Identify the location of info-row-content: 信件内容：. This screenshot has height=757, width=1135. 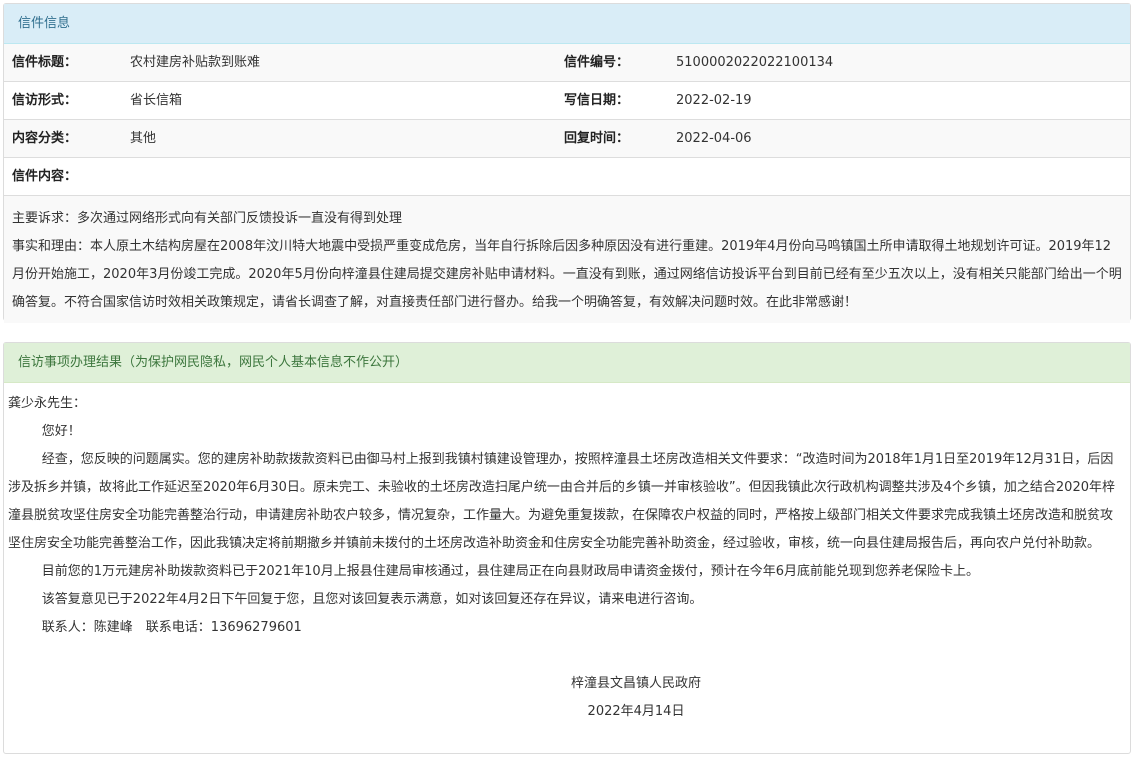
(567, 177).